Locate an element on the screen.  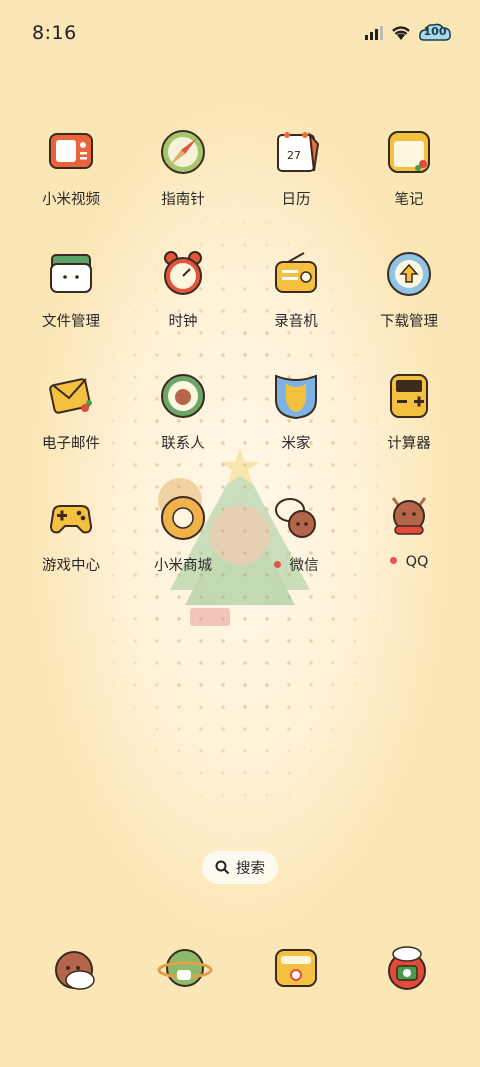
app-mijia: 米家 is located at coordinates (296, 411).